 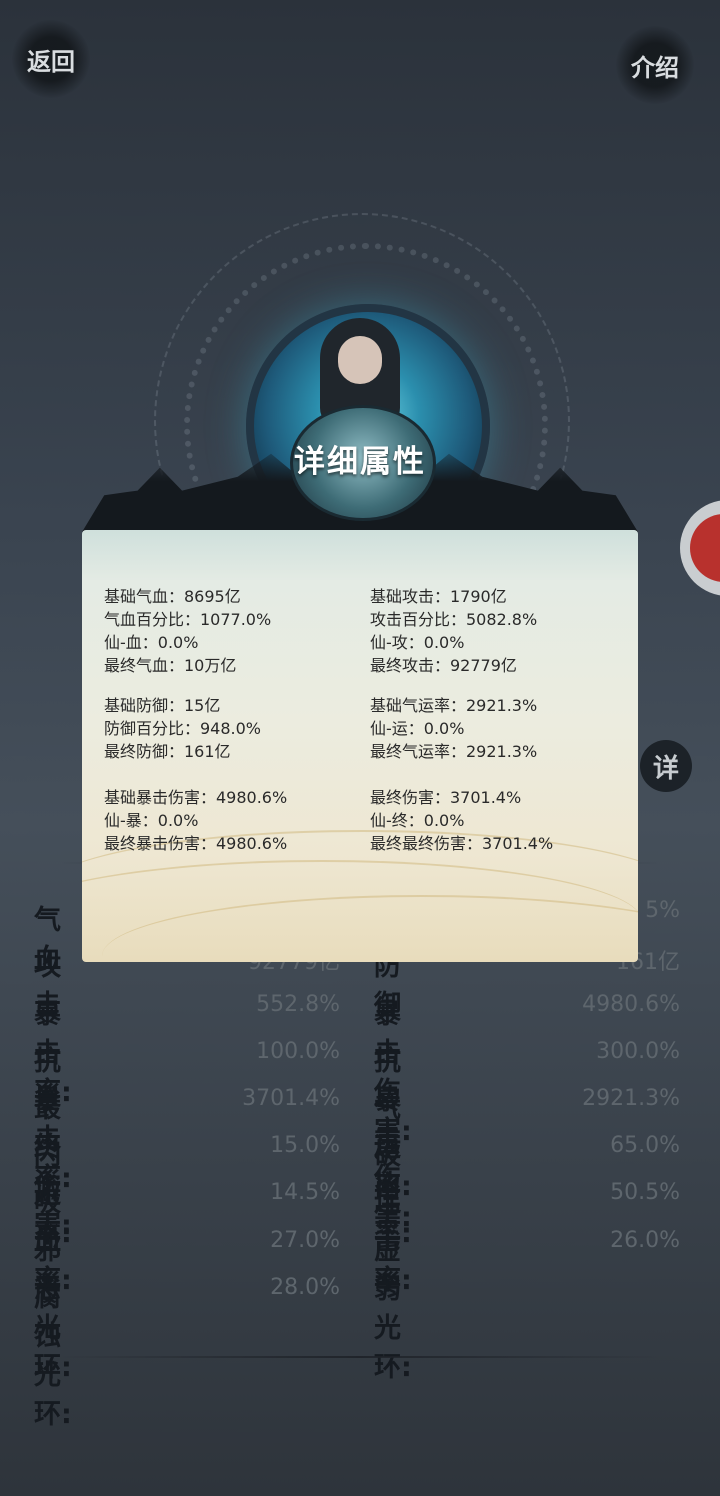 What do you see at coordinates (151, 820) in the screenshot?
I see `attr-line: 仙-暴：0.0%` at bounding box center [151, 820].